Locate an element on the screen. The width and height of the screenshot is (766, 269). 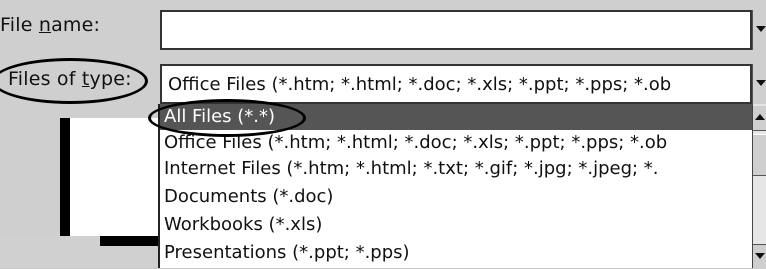
background-window-content is located at coordinates (115, 177).